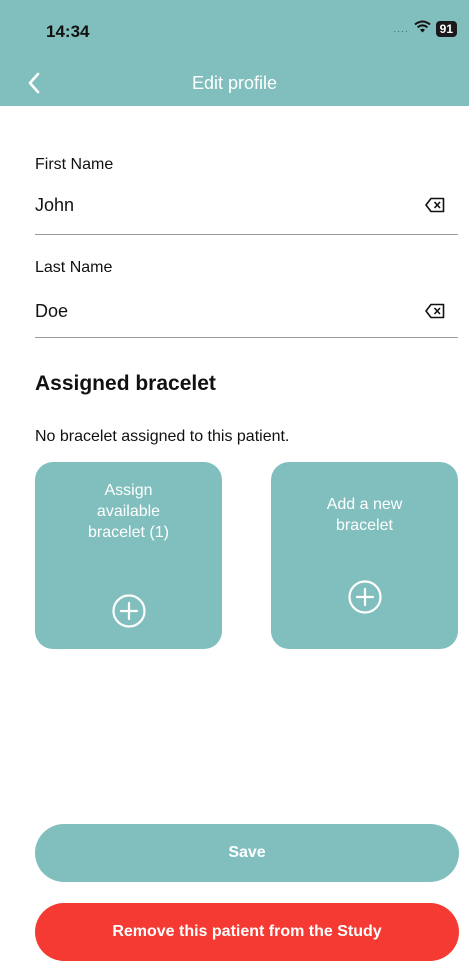 Image resolution: width=469 pixels, height=975 pixels. What do you see at coordinates (422, 29) in the screenshot?
I see `wifi-icon` at bounding box center [422, 29].